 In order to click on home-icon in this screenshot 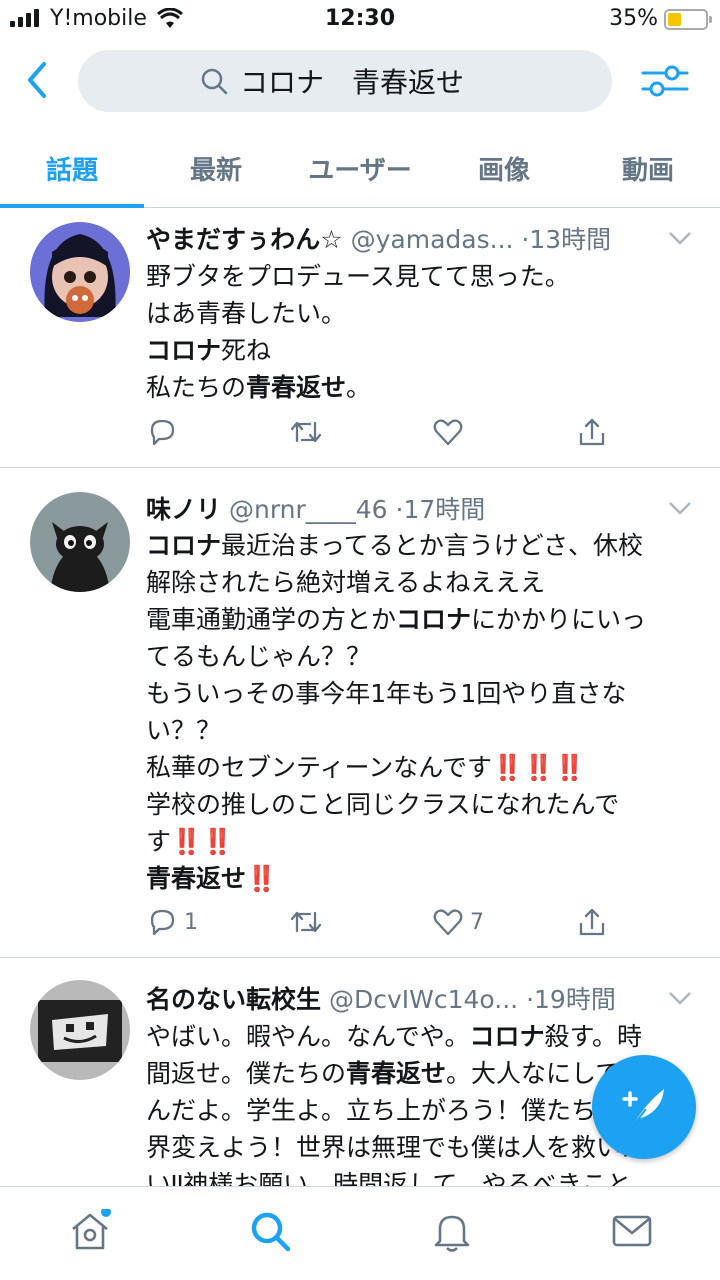, I will do `click(90, 1231)`.